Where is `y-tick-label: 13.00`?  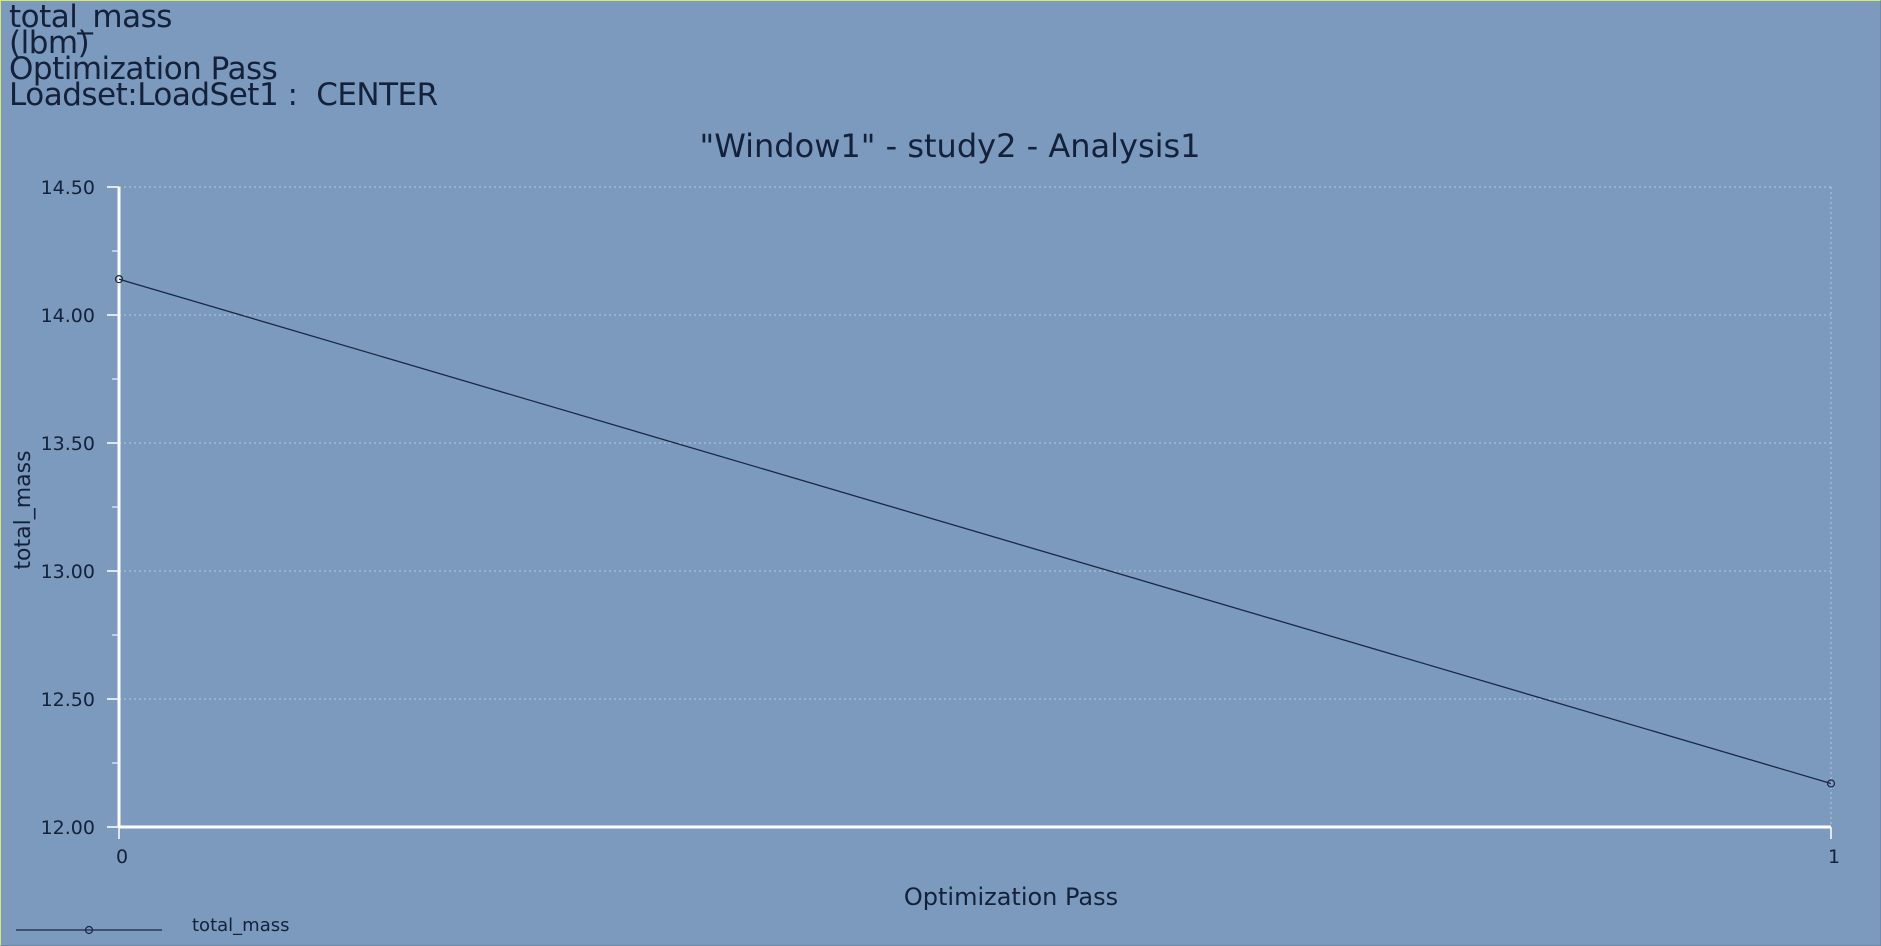
y-tick-label: 13.00 is located at coordinates (68, 572).